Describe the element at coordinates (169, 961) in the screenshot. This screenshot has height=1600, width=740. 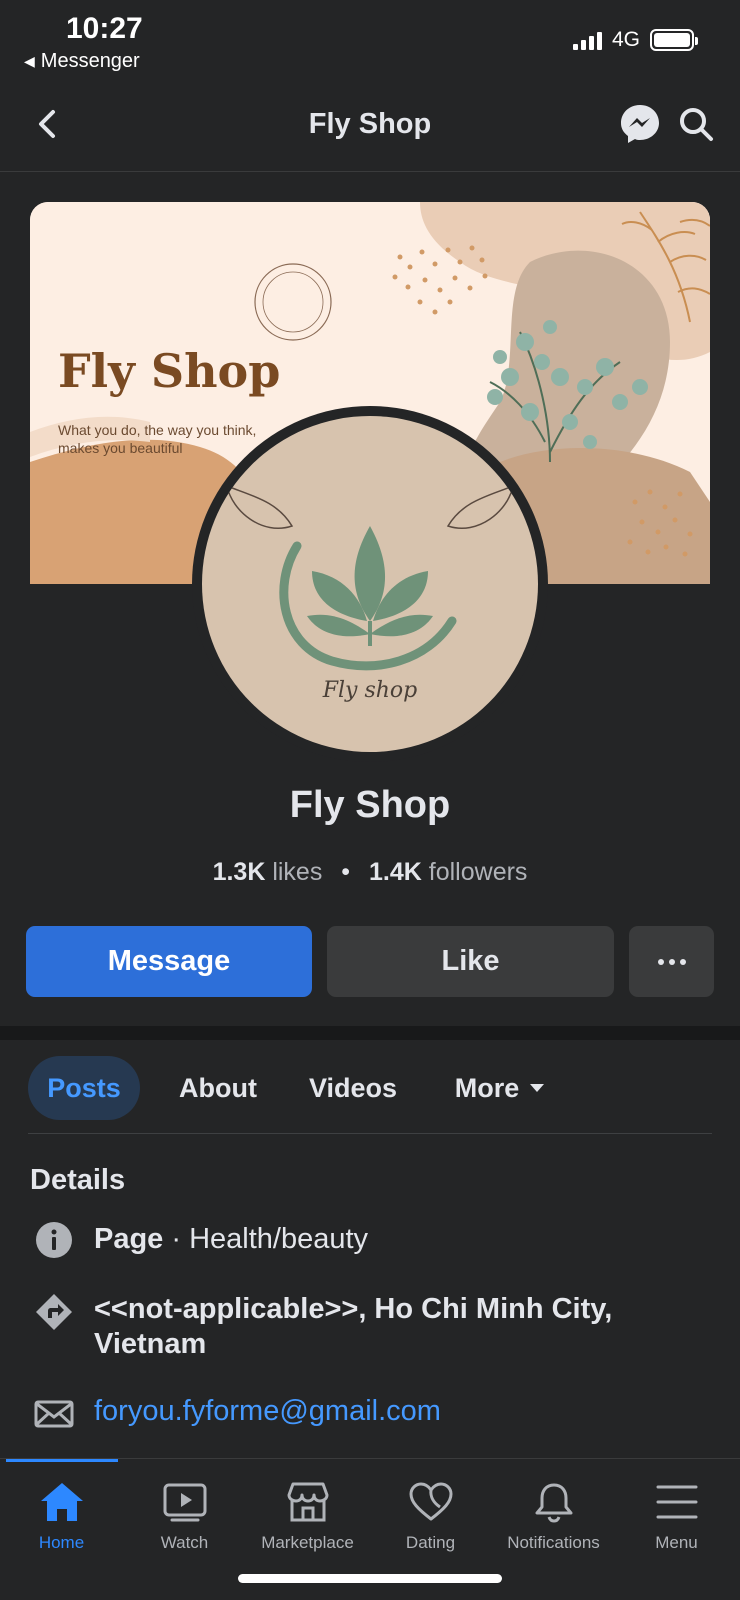
I see `message-button: Message` at that location.